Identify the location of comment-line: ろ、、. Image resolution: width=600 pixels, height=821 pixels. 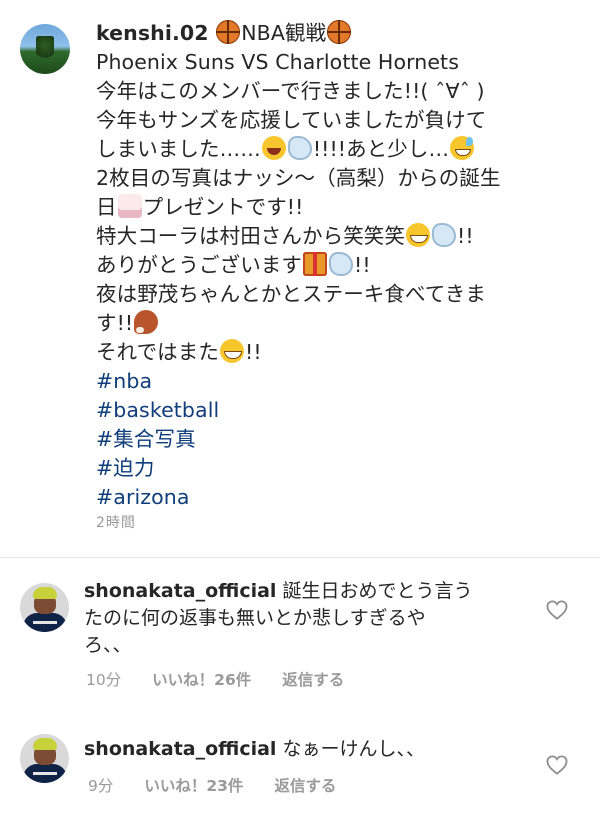
(108, 645).